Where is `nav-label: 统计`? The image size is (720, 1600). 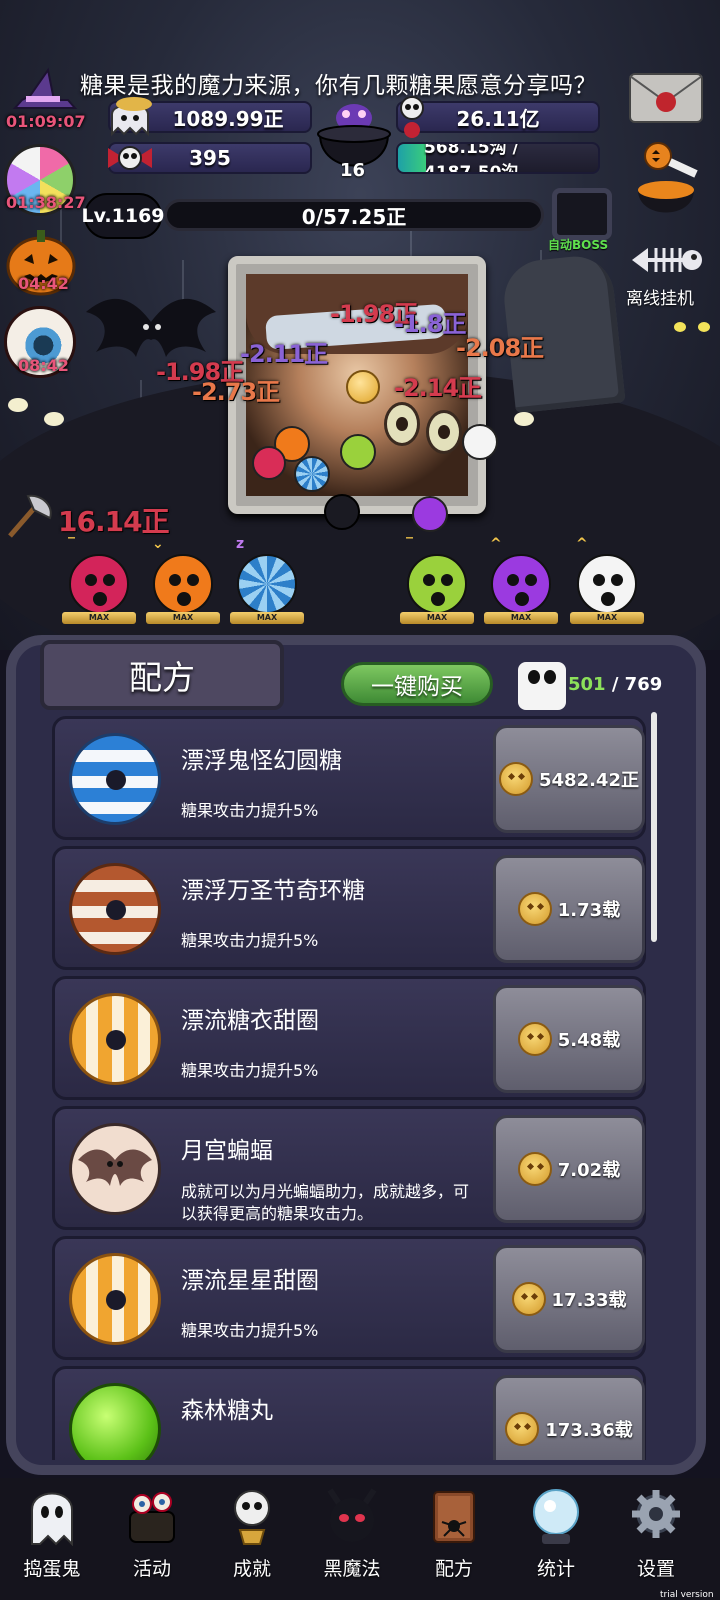
nav-label: 统计 is located at coordinates (555, 1569).